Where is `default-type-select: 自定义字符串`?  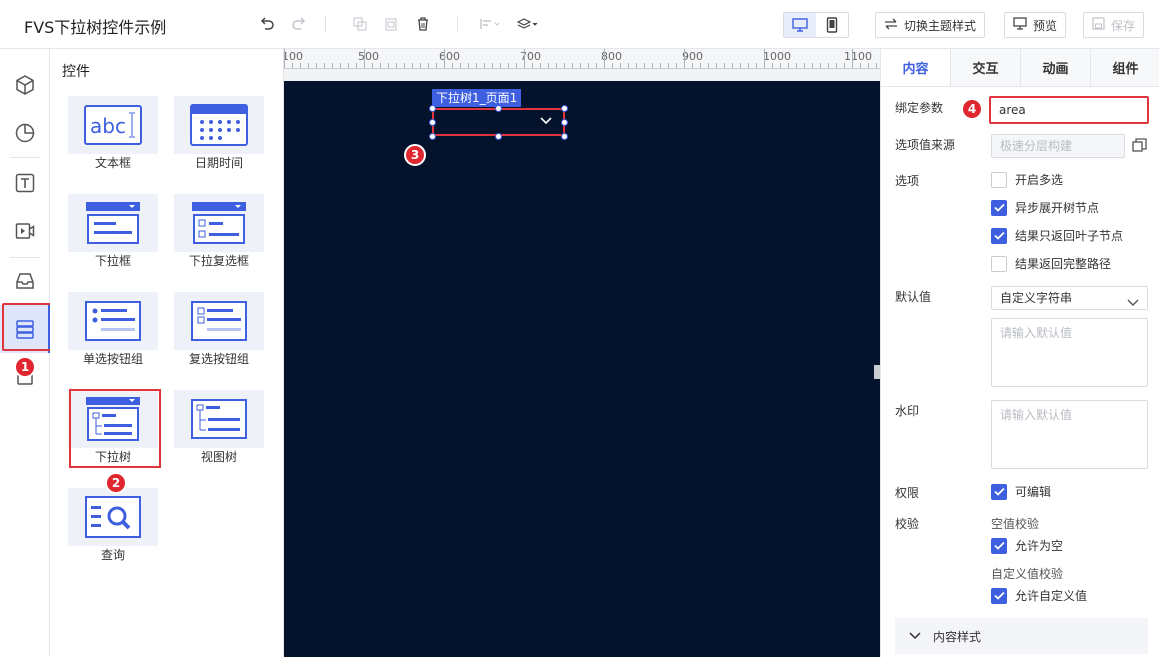 default-type-select: 自定义字符串 is located at coordinates (1069, 298).